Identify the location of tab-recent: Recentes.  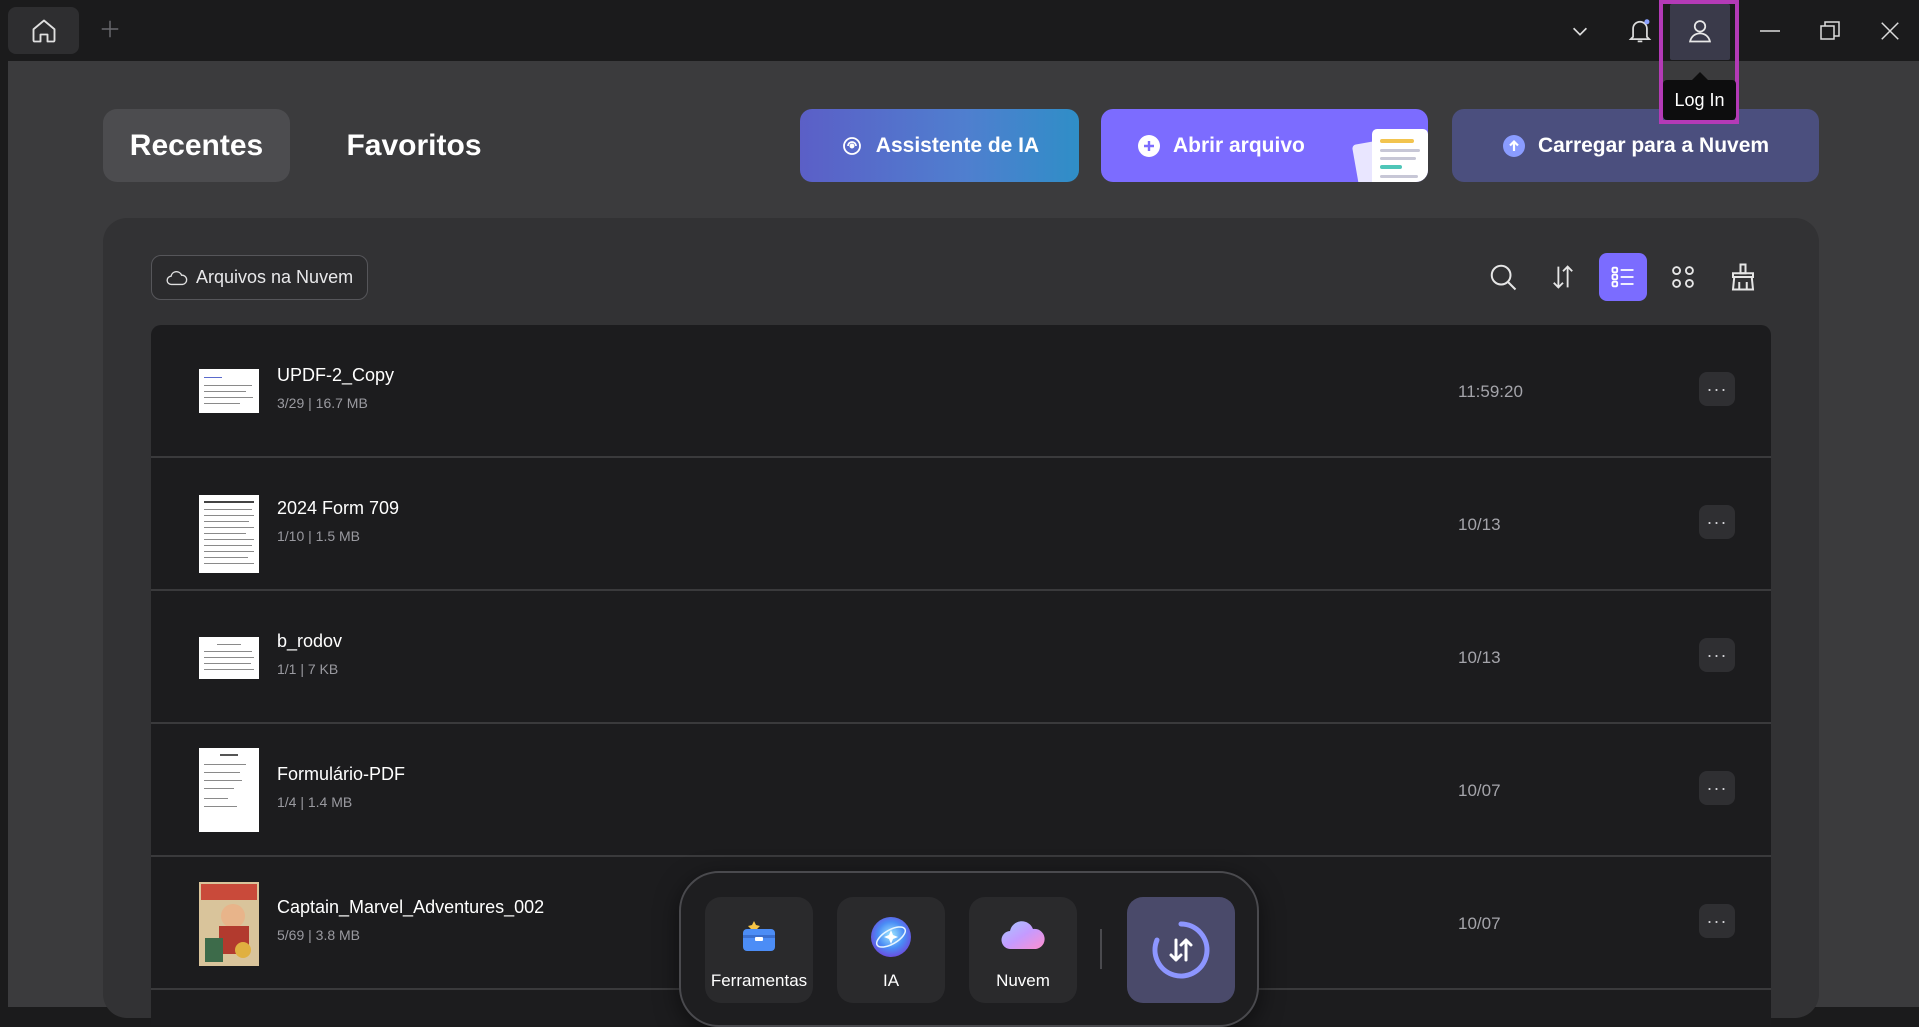
(196, 145).